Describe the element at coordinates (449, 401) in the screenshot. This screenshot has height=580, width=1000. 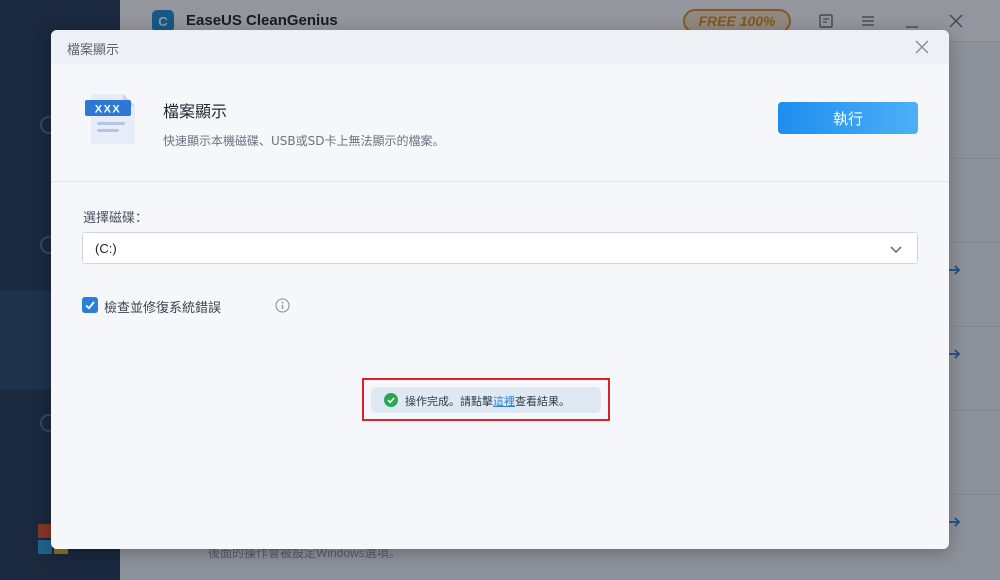
I see `toast-prefix: 操作完成。請點擊` at that location.